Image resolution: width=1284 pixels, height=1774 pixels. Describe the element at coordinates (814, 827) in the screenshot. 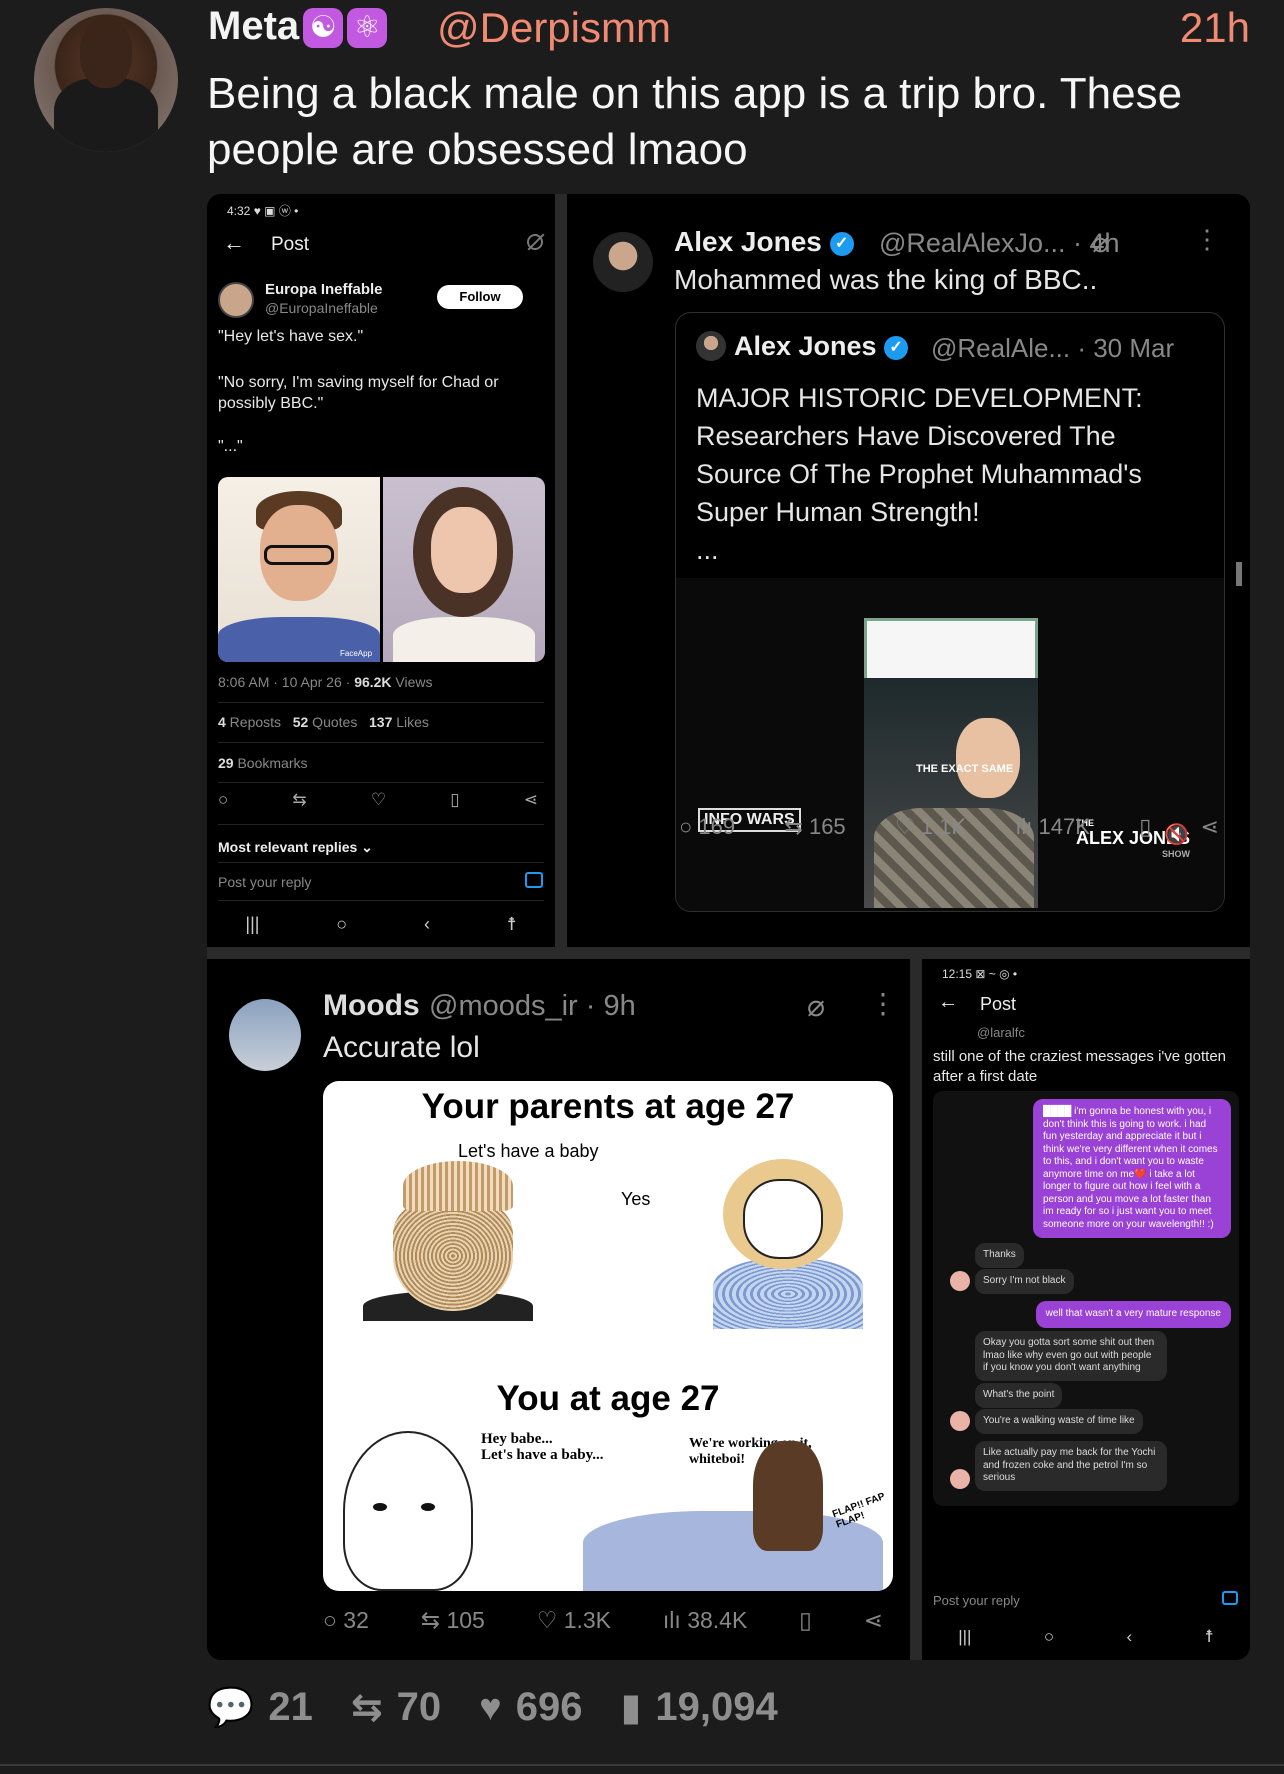

I see `repost-action: ⇆ 165` at that location.